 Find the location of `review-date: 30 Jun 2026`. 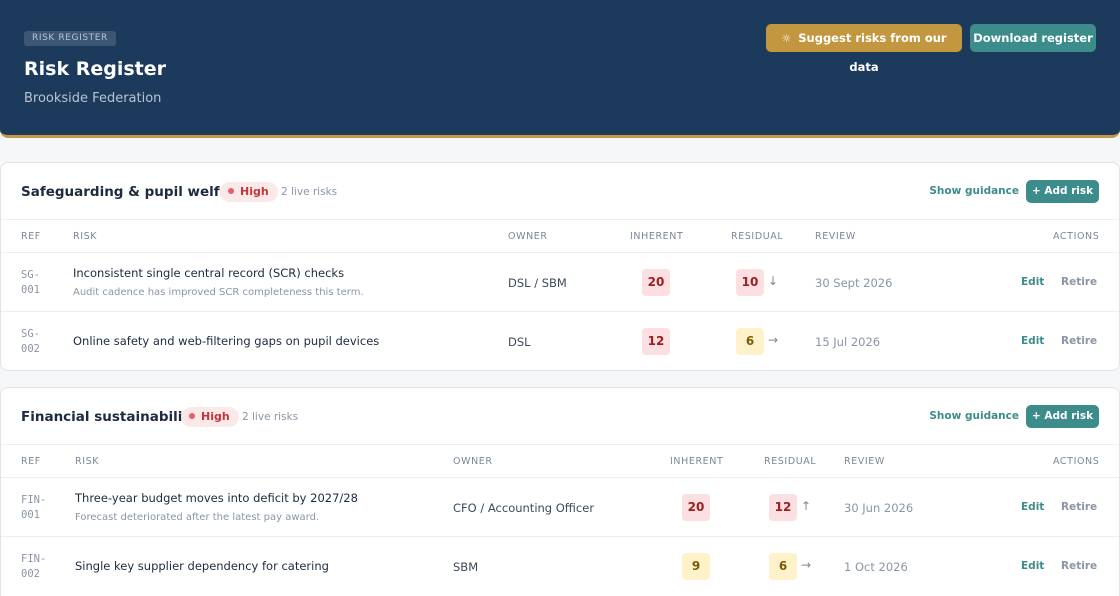

review-date: 30 Jun 2026 is located at coordinates (879, 508).